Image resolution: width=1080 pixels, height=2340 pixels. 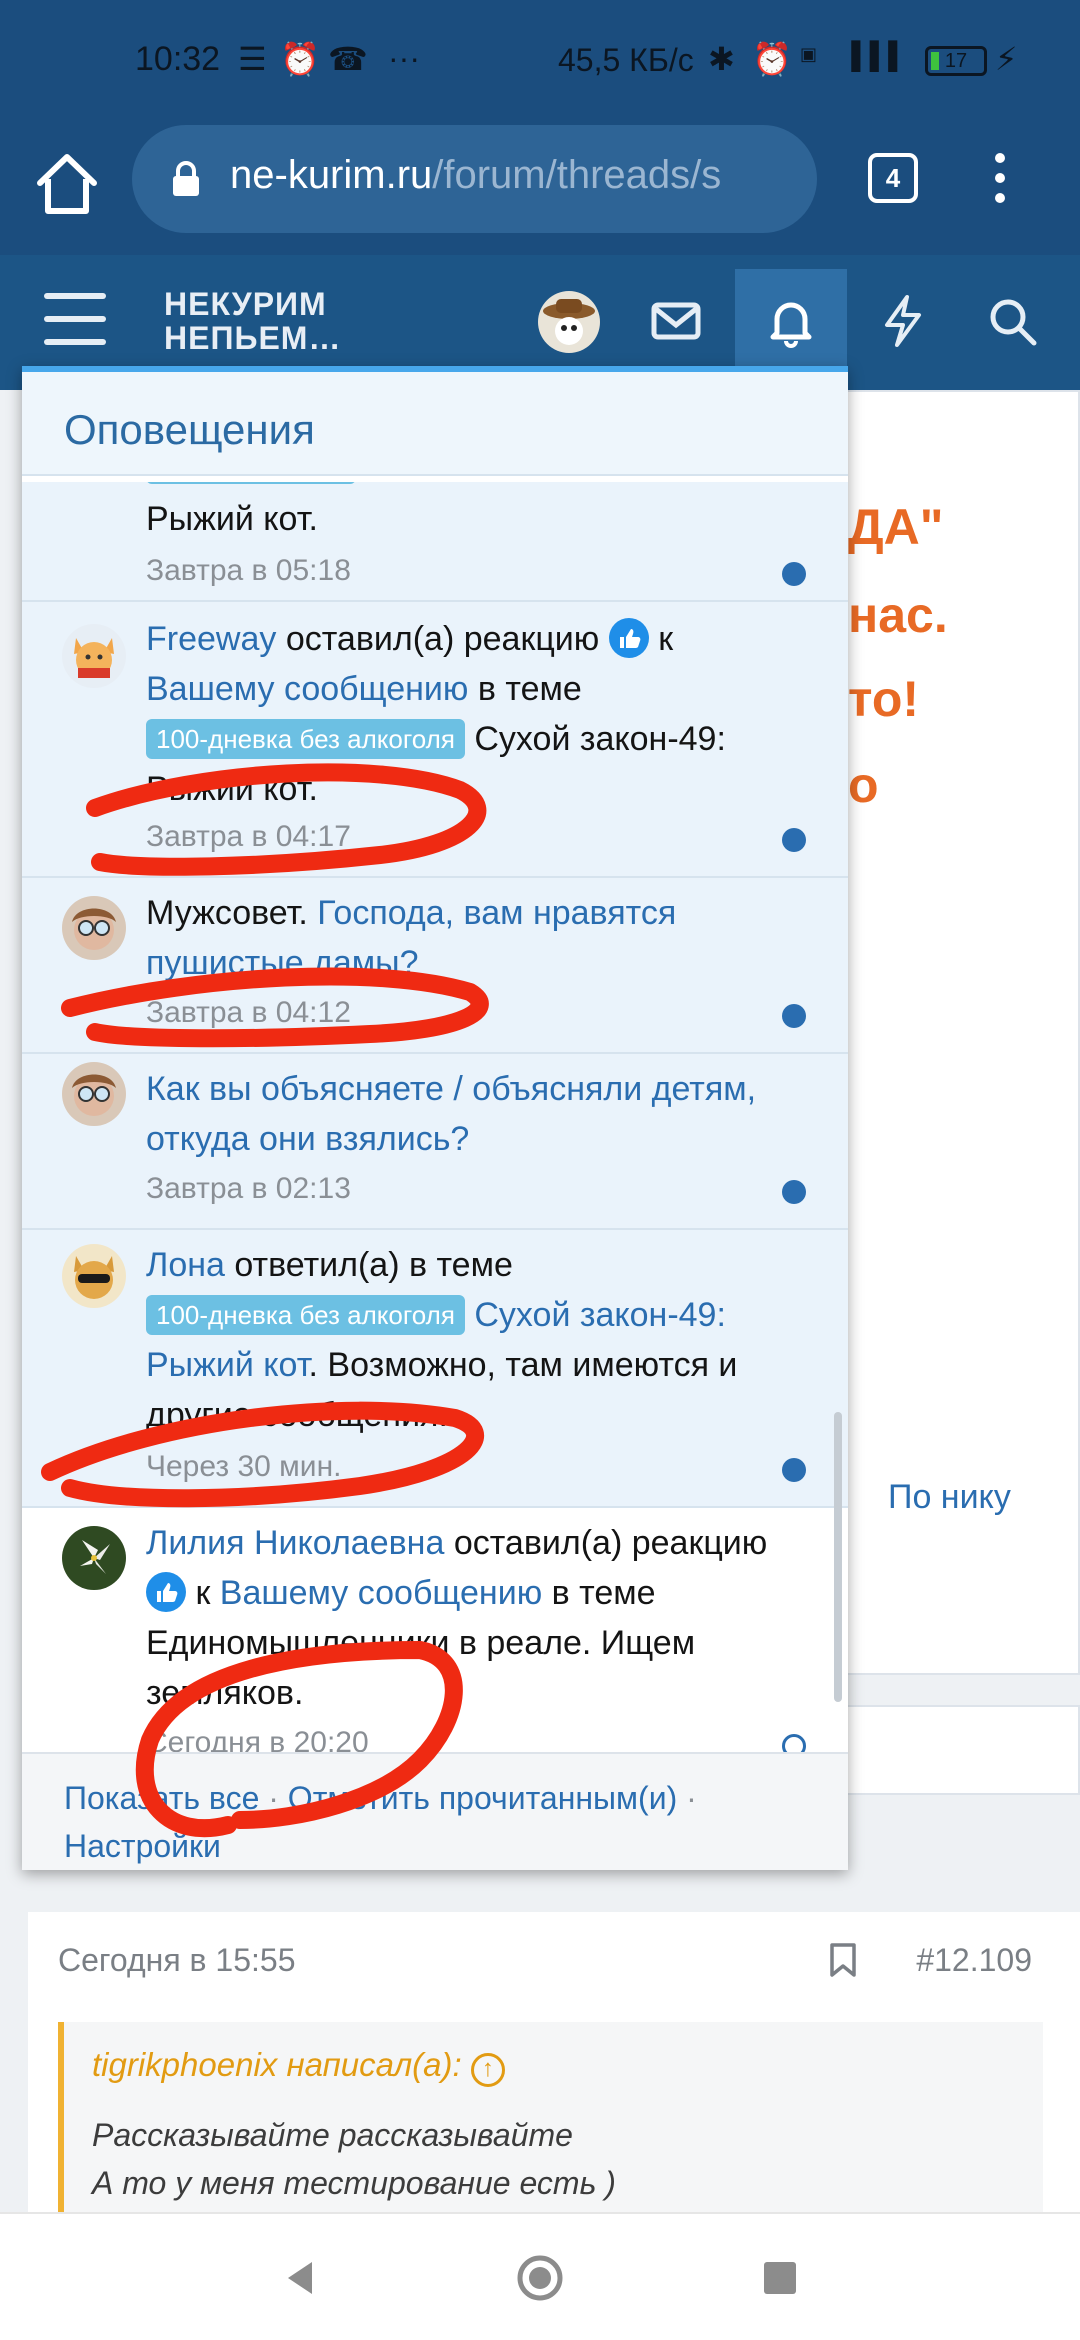 What do you see at coordinates (676, 321) in the screenshot?
I see `inbox-icon` at bounding box center [676, 321].